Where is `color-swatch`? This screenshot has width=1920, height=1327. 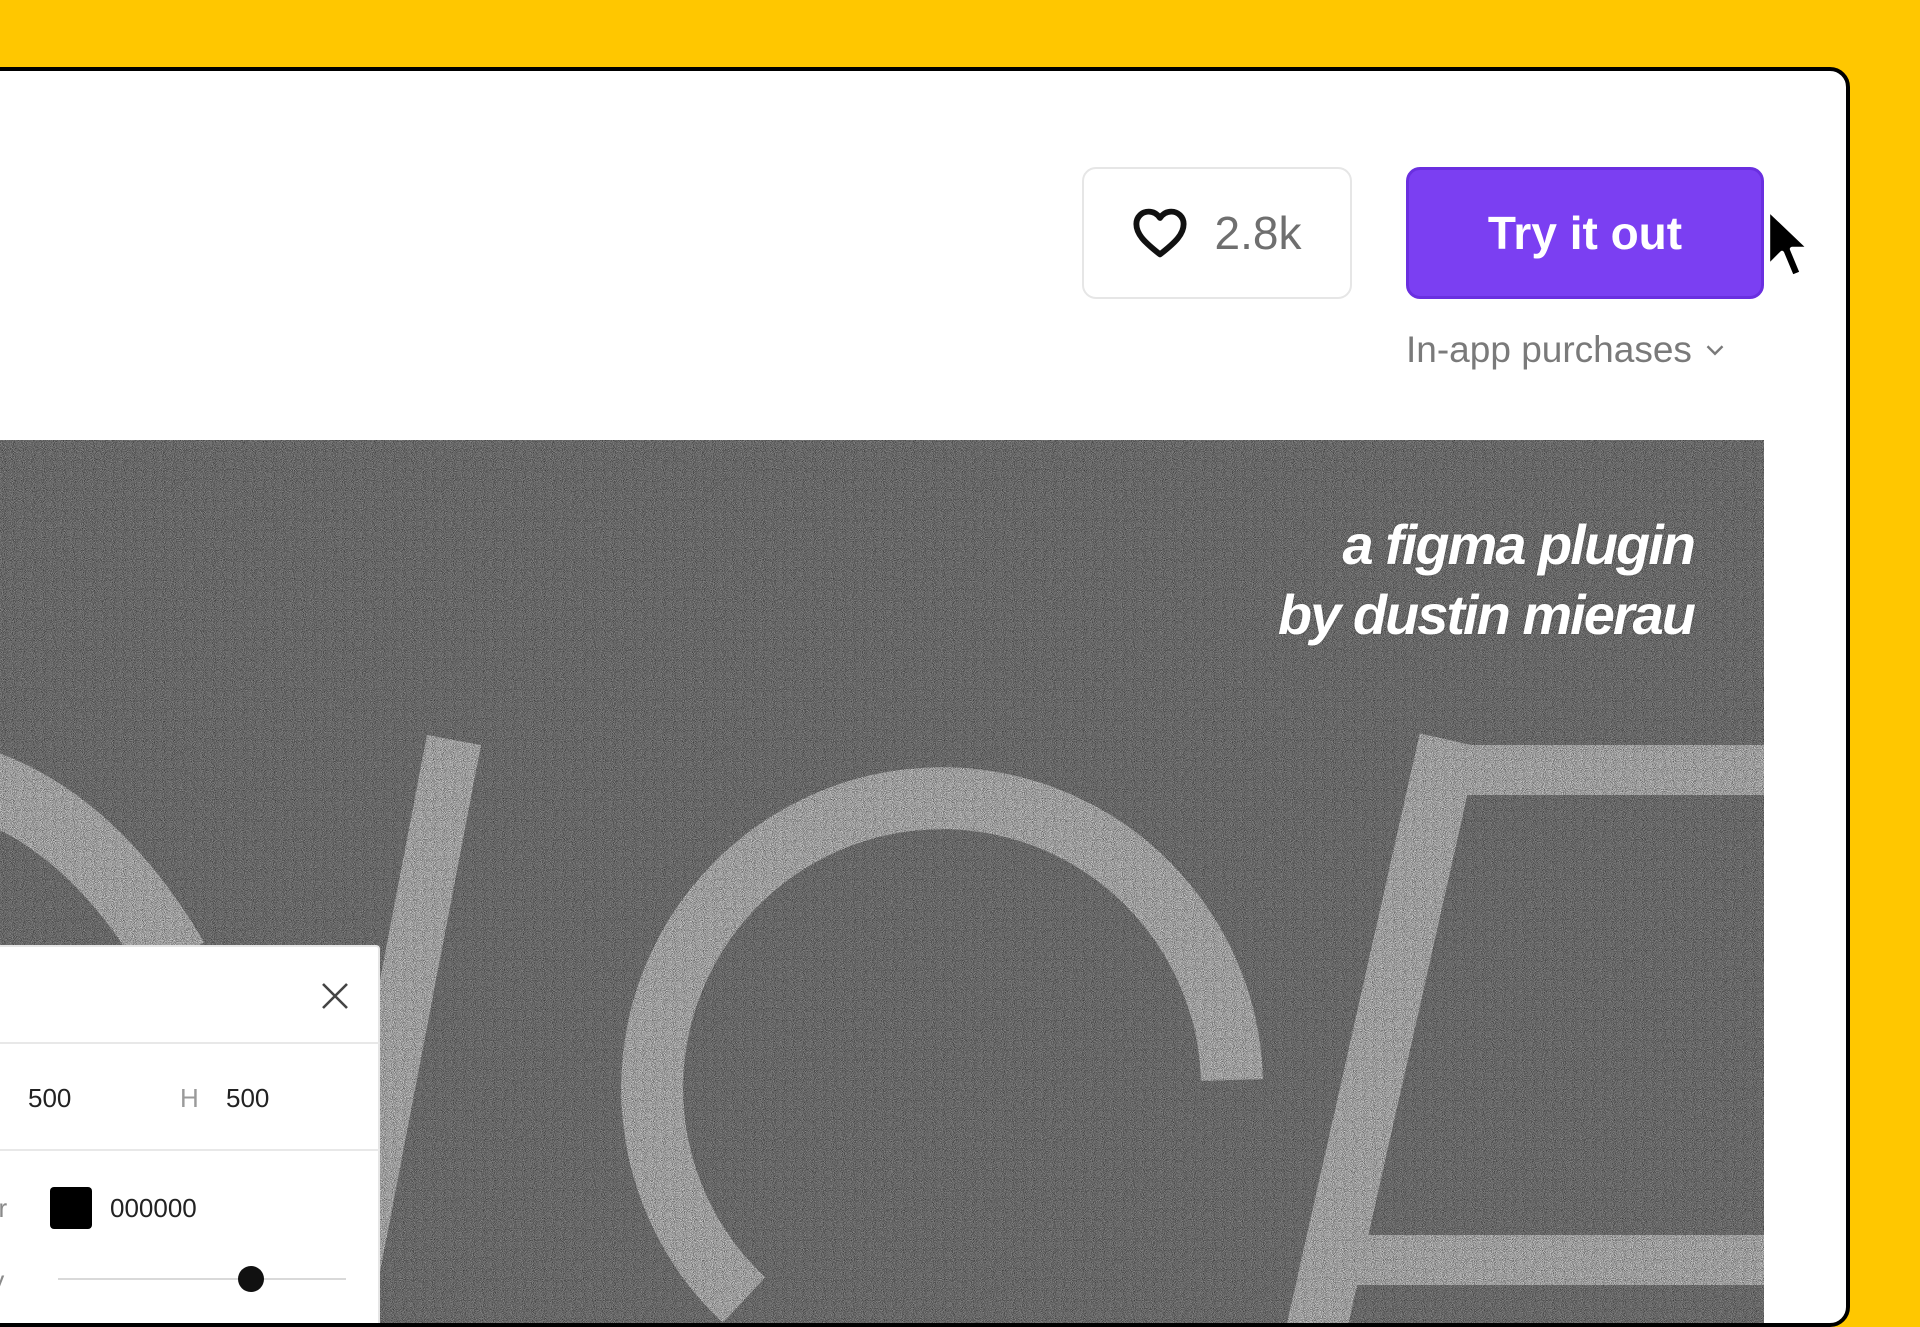 color-swatch is located at coordinates (71, 1208).